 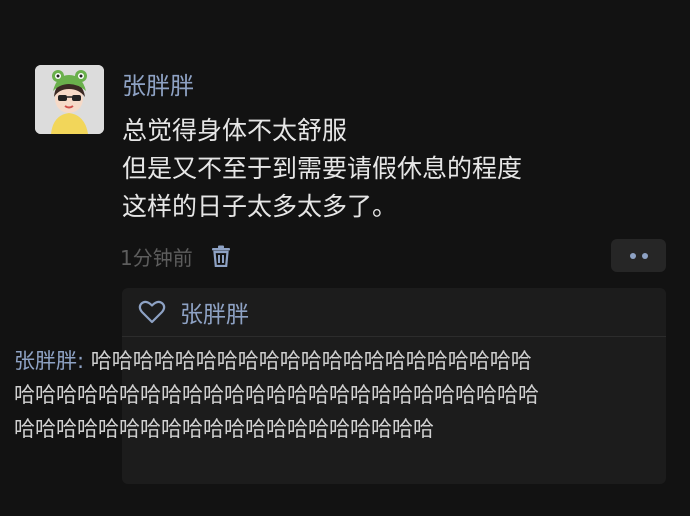 What do you see at coordinates (394, 336) in the screenshot?
I see `divider` at bounding box center [394, 336].